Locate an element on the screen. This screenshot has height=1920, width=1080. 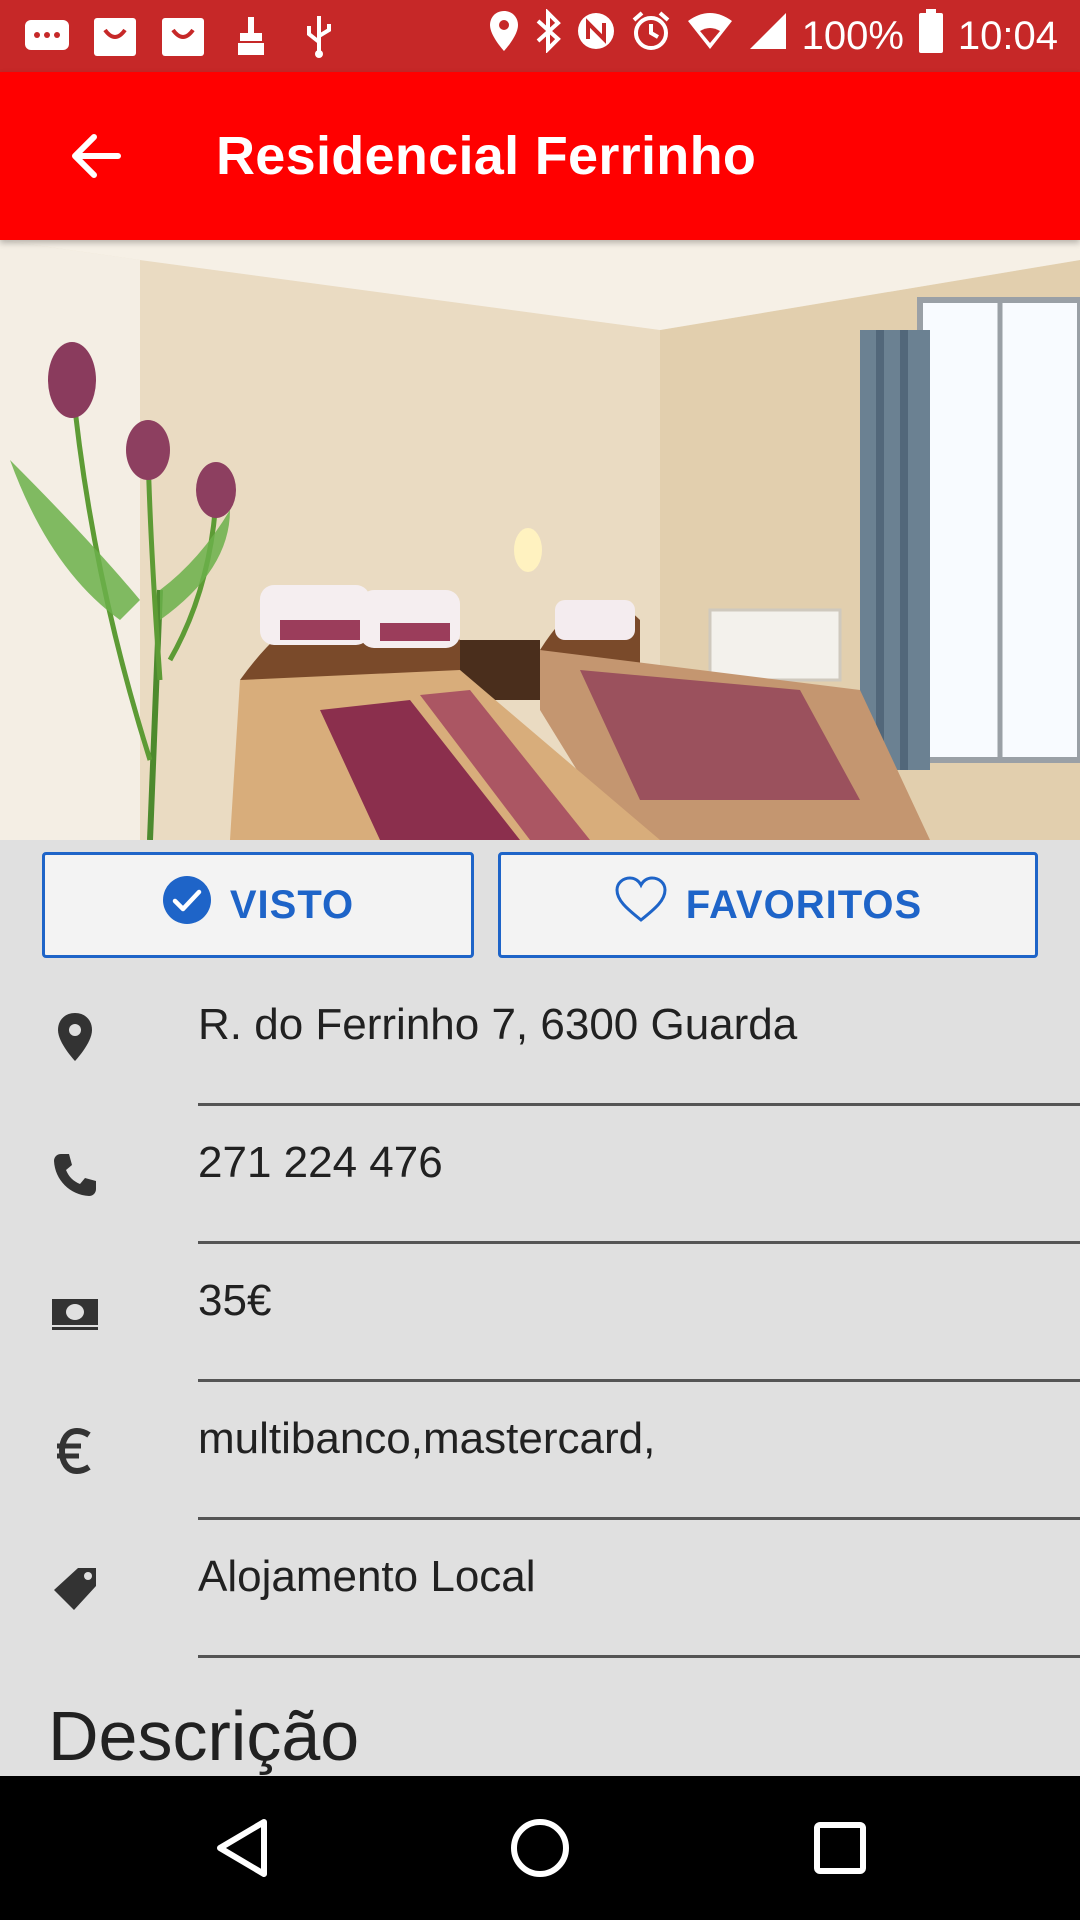
category-row: Alojamento Local is located at coordinates (540, 1589).